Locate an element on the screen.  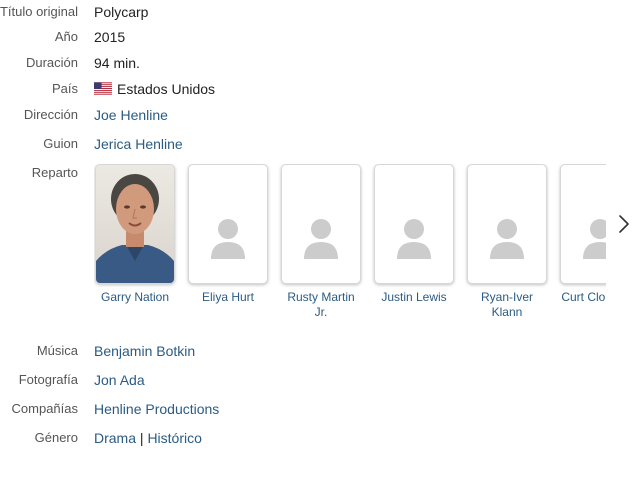
genre-values: Drama | Histórico is located at coordinates (148, 438).